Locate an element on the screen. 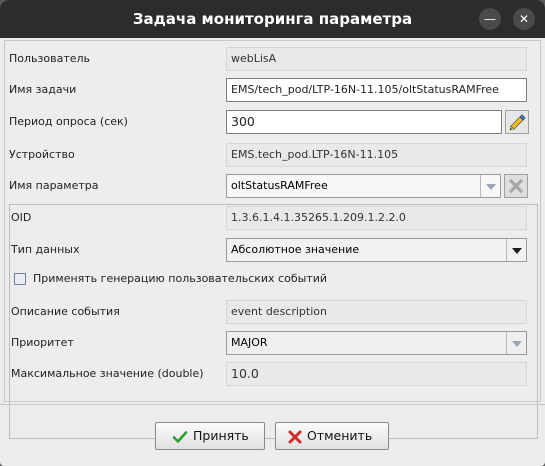 Image resolution: width=545 pixels, height=466 pixels. period-input: 300 is located at coordinates (364, 122).